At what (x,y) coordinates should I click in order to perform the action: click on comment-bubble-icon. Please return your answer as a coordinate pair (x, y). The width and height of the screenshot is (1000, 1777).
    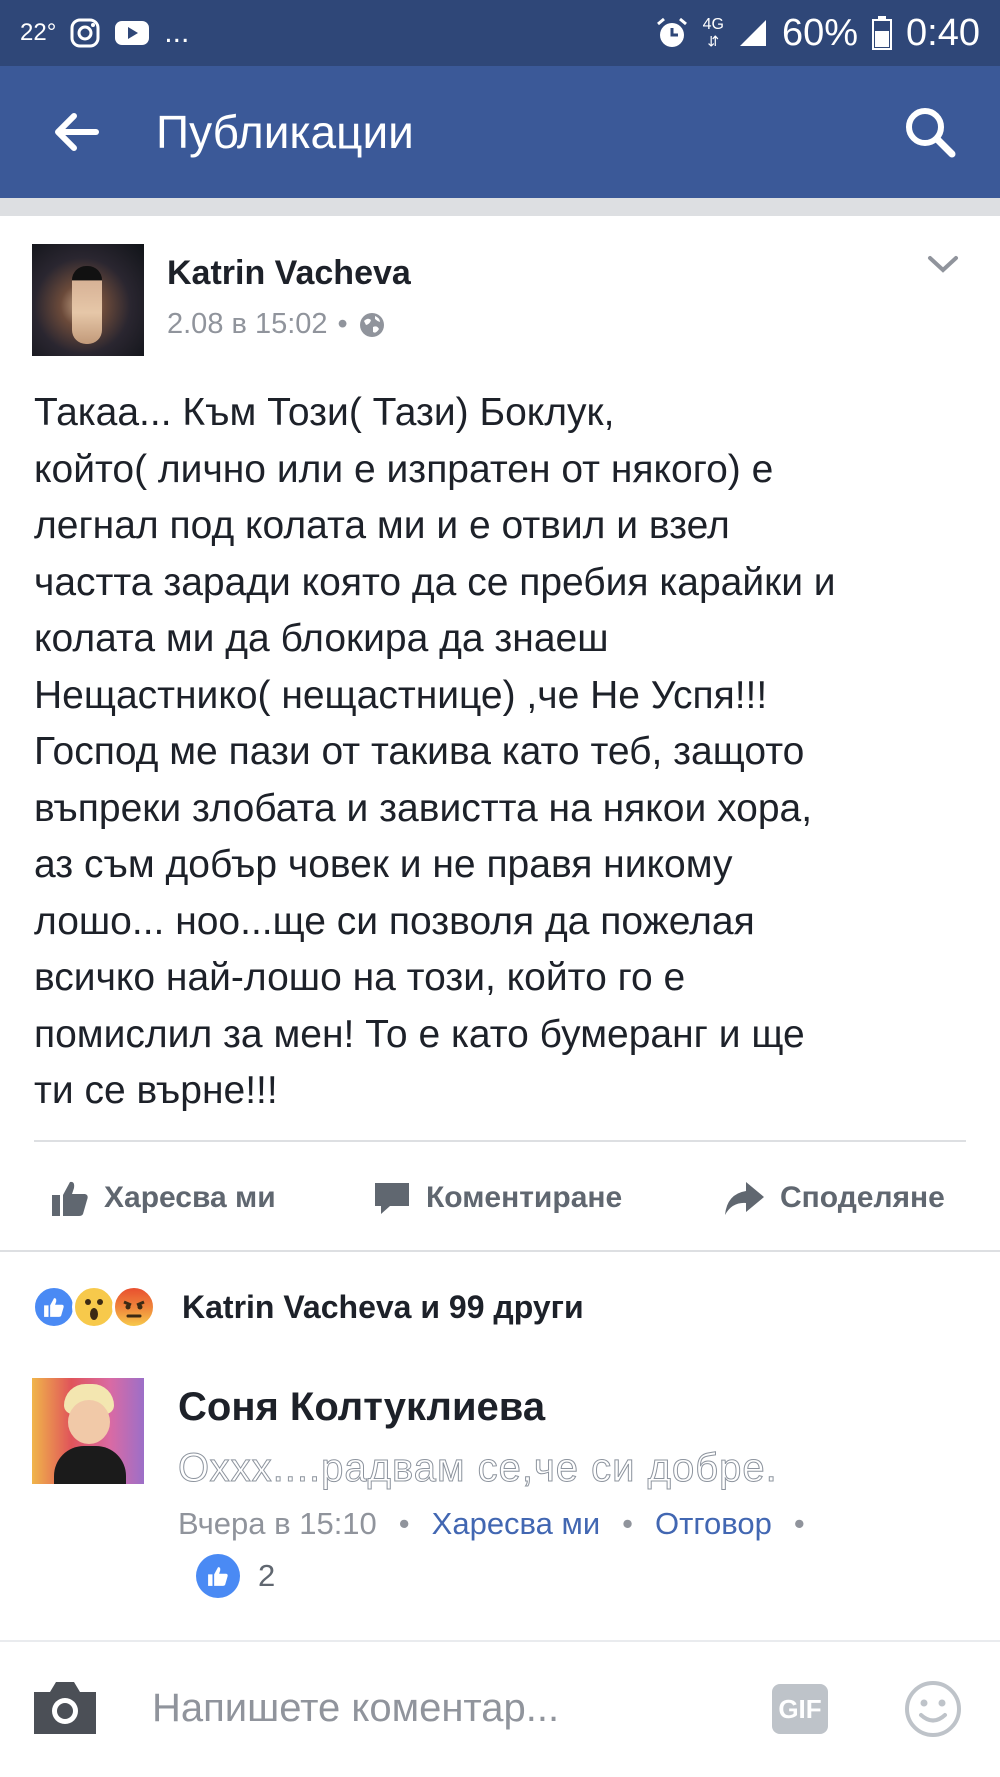
    Looking at the image, I should click on (392, 1198).